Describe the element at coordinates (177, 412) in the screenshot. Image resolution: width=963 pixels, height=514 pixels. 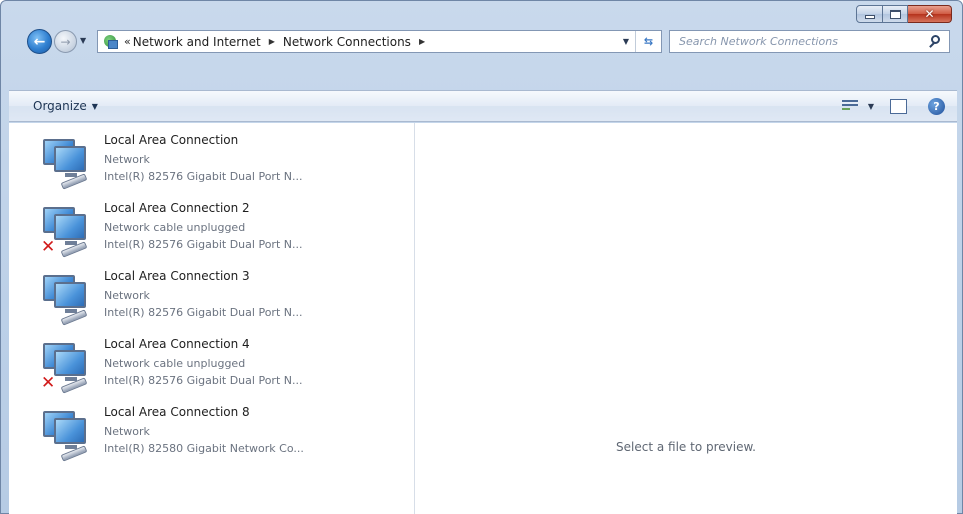
I see `connection-name: Local Area Connection 8` at that location.